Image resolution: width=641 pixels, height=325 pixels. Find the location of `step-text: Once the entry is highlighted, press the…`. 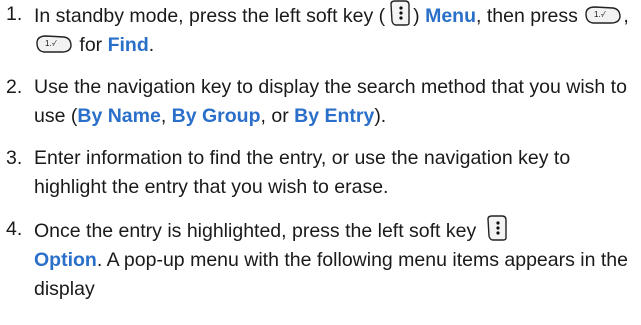

step-text: Once the entry is highlighted, press the… is located at coordinates (255, 231).